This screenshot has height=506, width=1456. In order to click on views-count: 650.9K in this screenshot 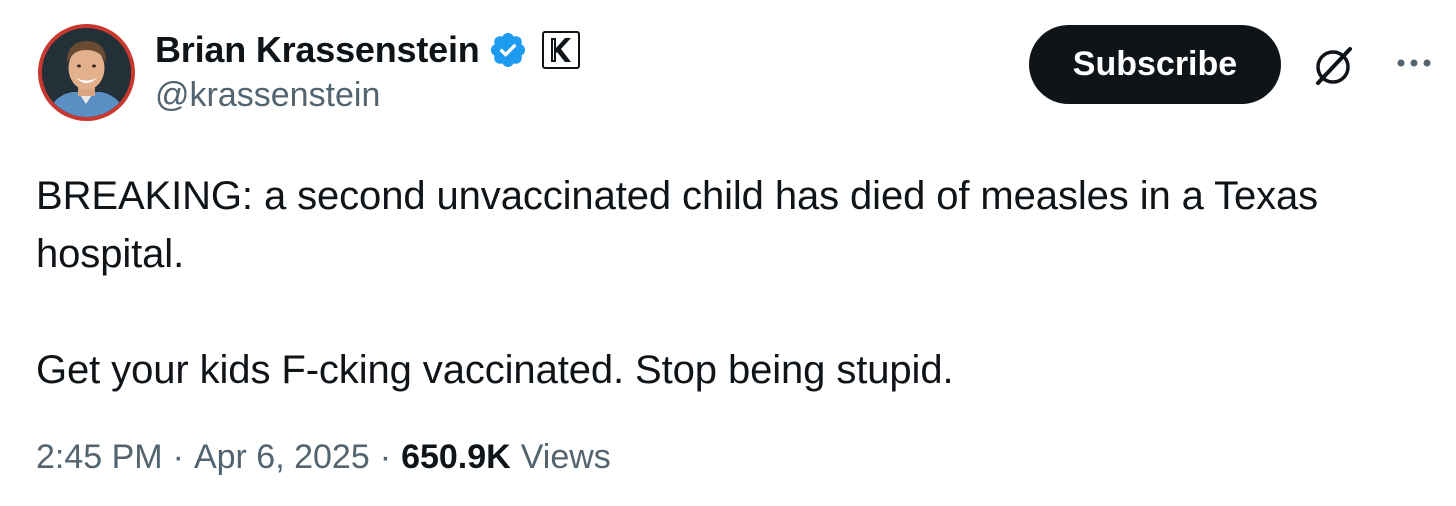, I will do `click(456, 457)`.